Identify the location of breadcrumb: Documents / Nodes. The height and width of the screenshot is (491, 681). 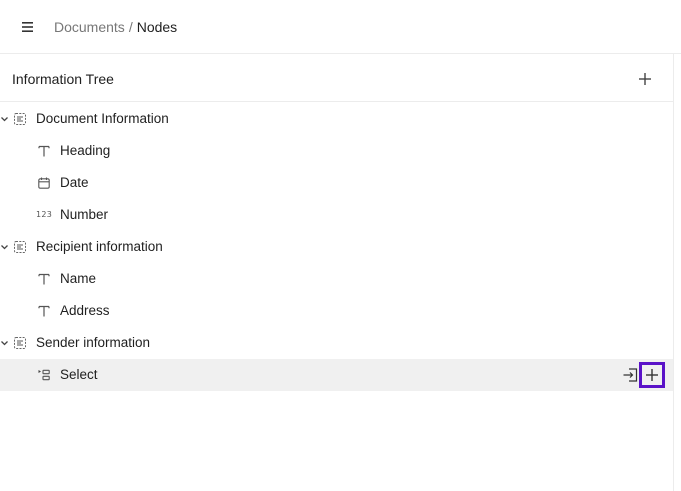
(115, 27).